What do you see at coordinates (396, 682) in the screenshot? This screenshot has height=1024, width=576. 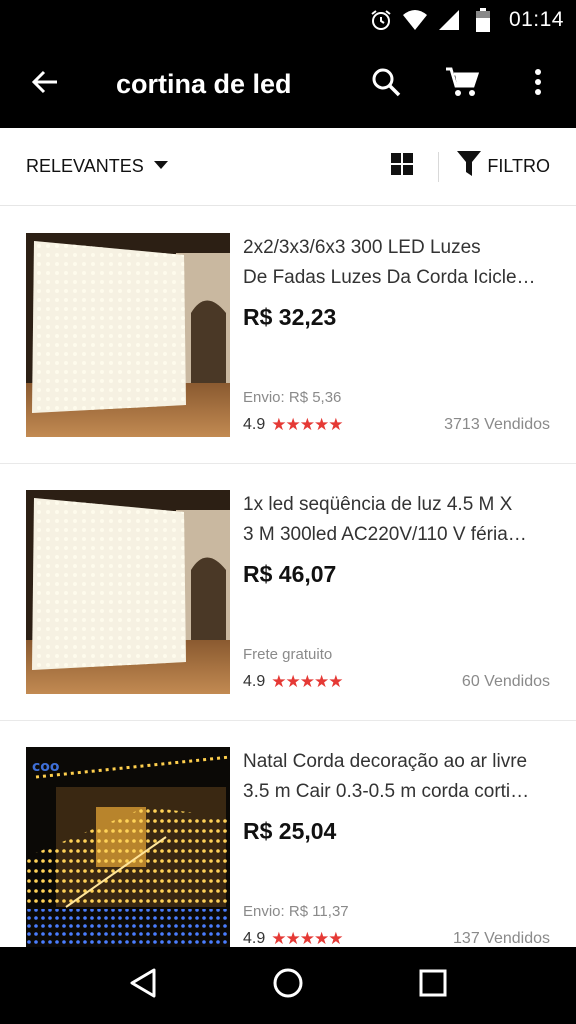 I see `rating-row: 4.9 ★★★★★ 60 Vendidos` at bounding box center [396, 682].